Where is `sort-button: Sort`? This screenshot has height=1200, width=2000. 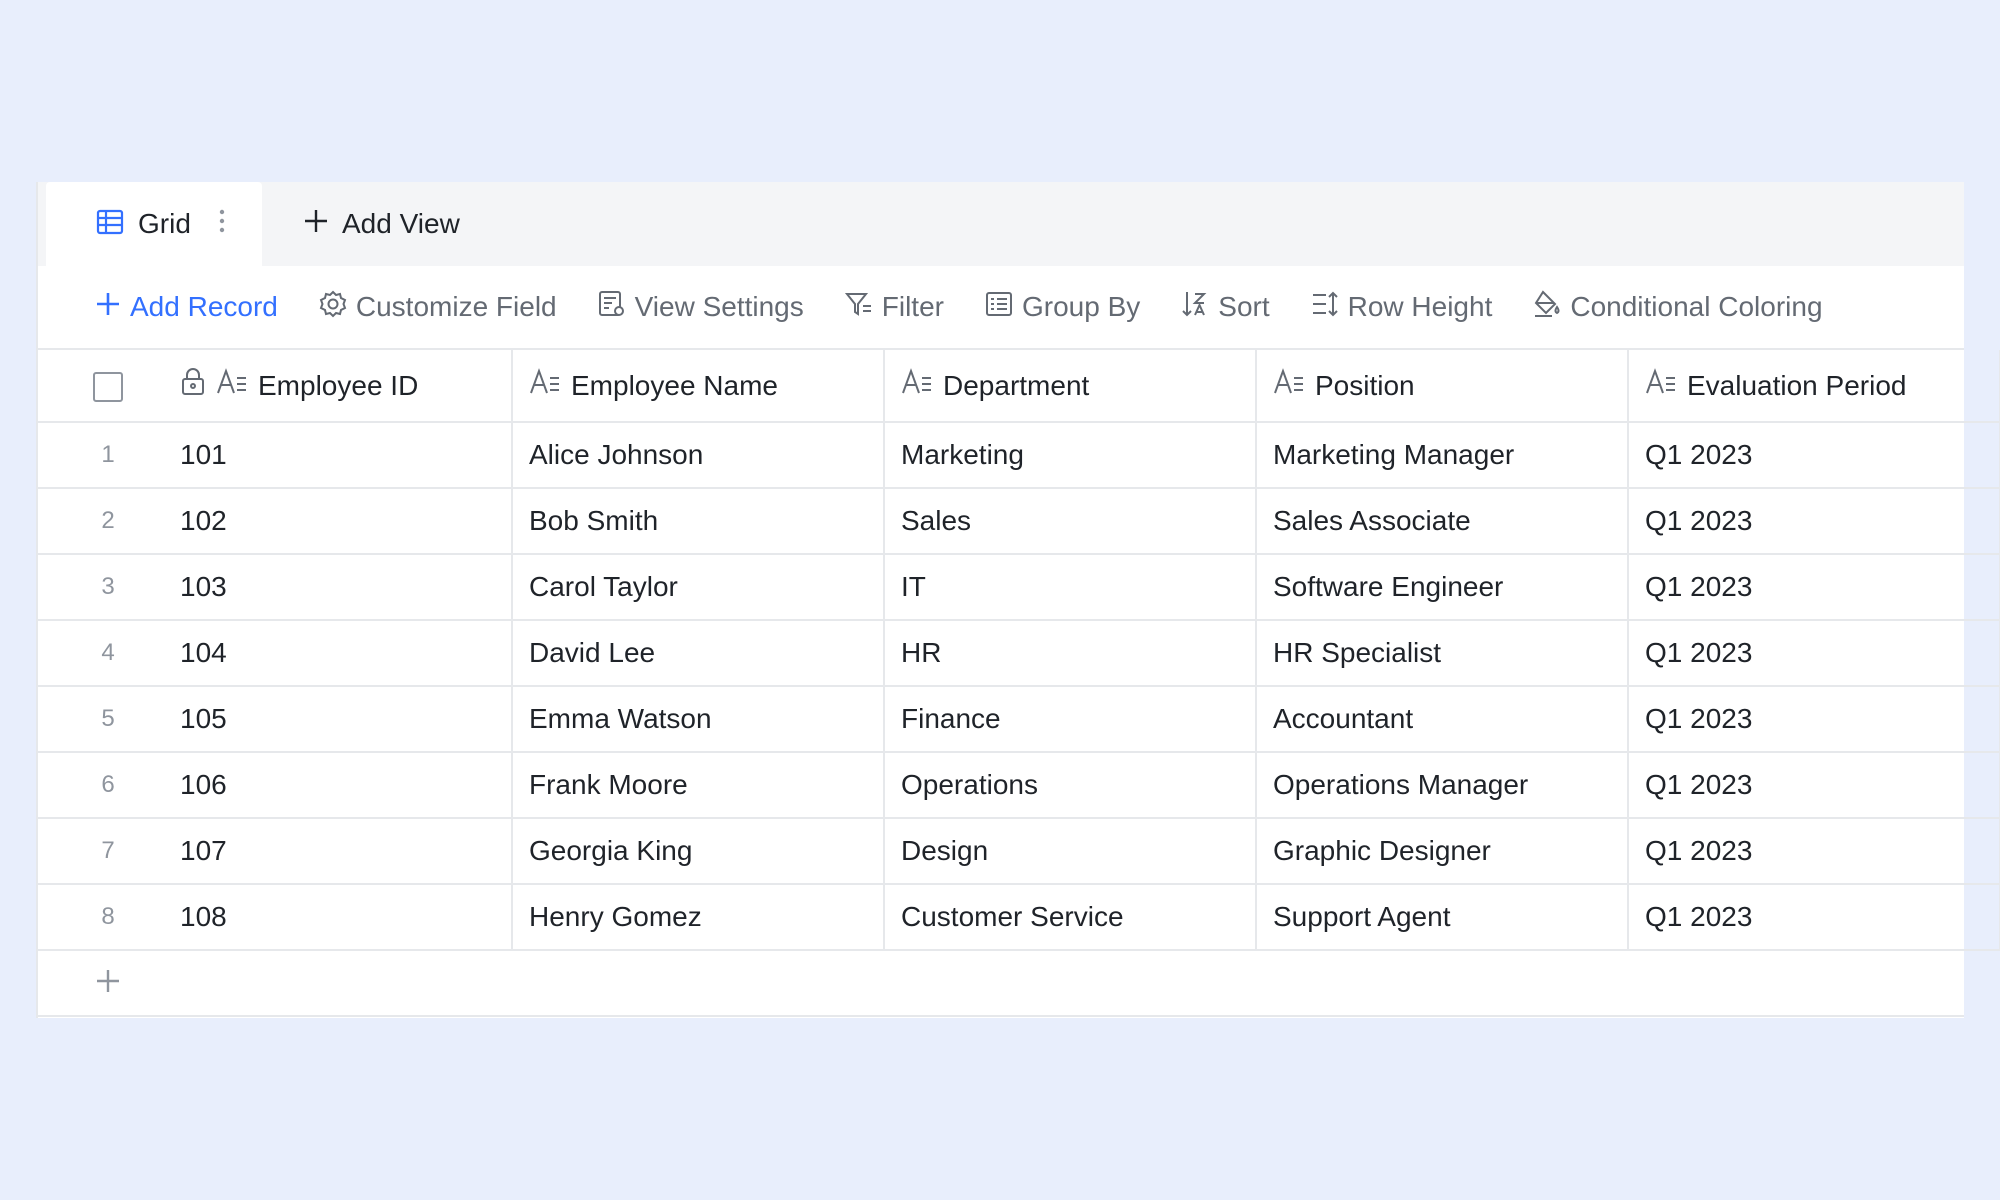 sort-button: Sort is located at coordinates (1225, 307).